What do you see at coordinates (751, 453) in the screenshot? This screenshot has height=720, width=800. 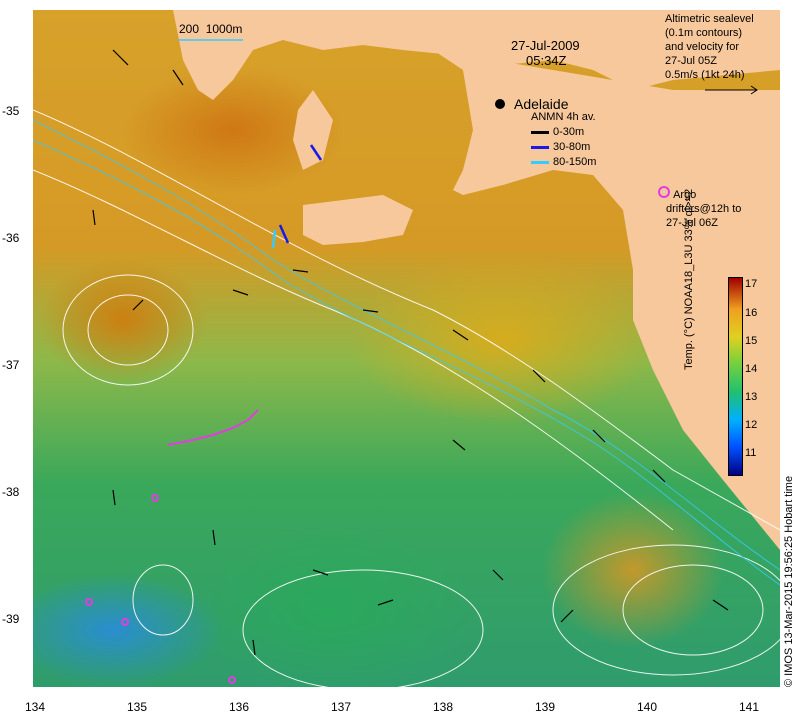 I see `colorbar-tick: 11` at bounding box center [751, 453].